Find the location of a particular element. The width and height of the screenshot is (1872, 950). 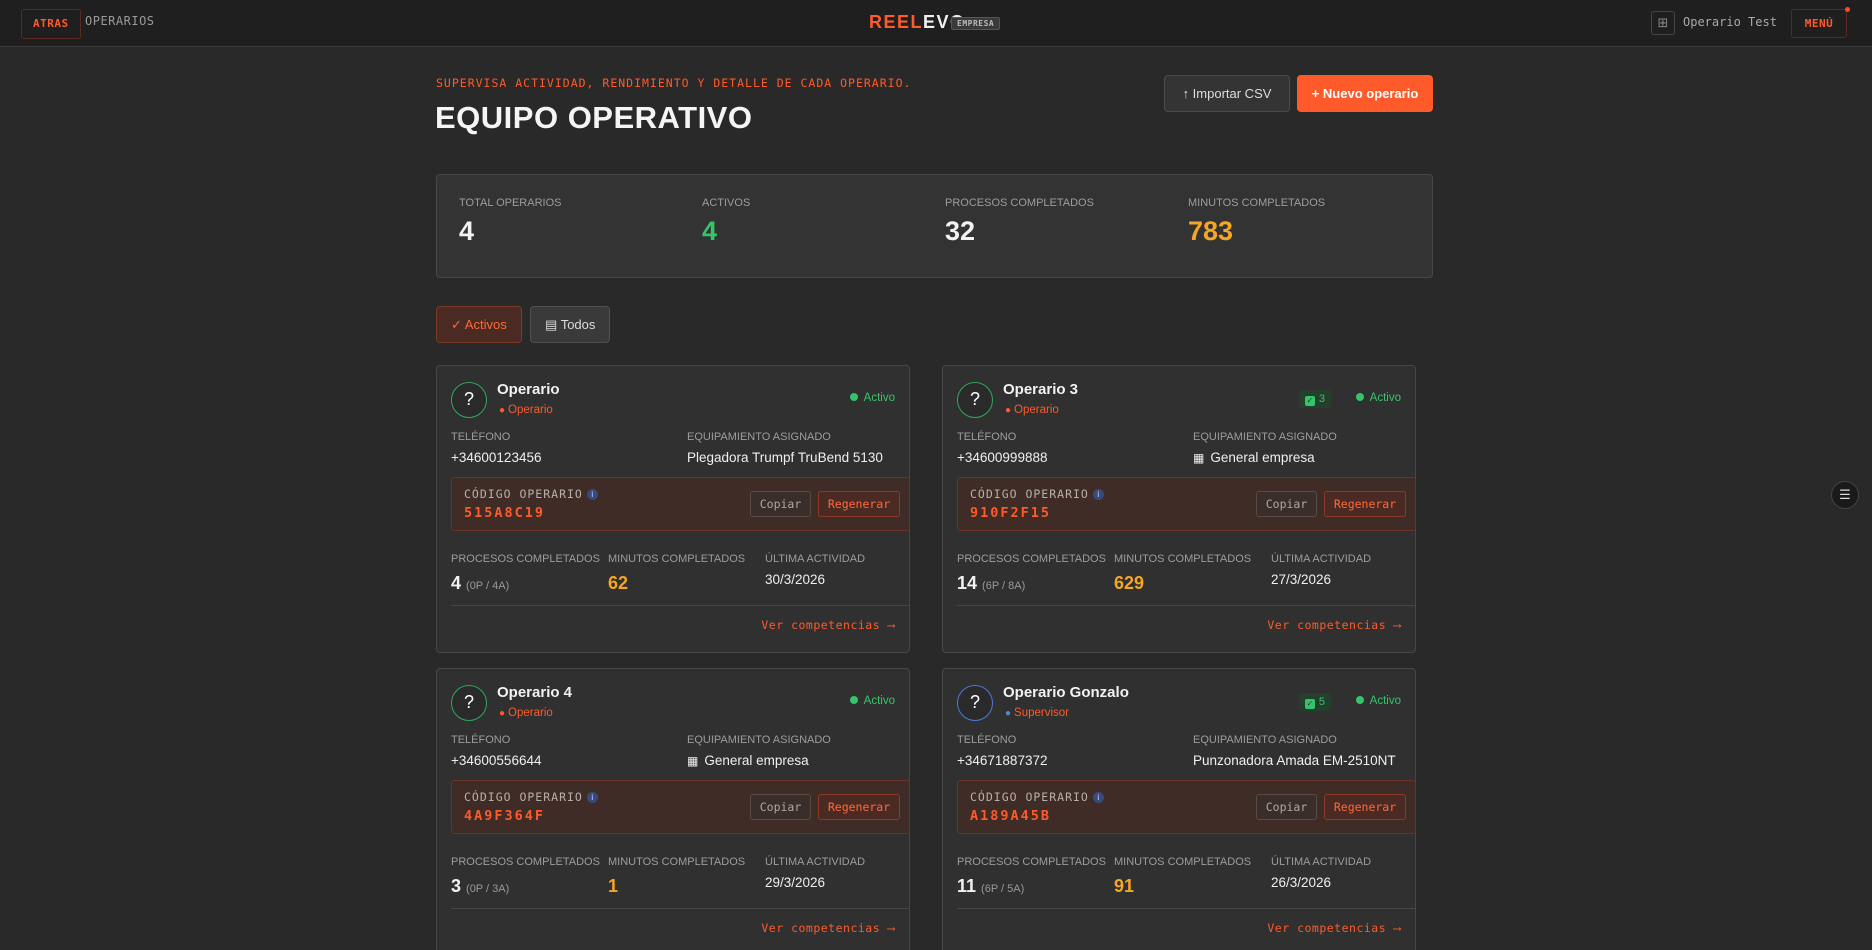

stat-label: ACTIVOS is located at coordinates (726, 203).